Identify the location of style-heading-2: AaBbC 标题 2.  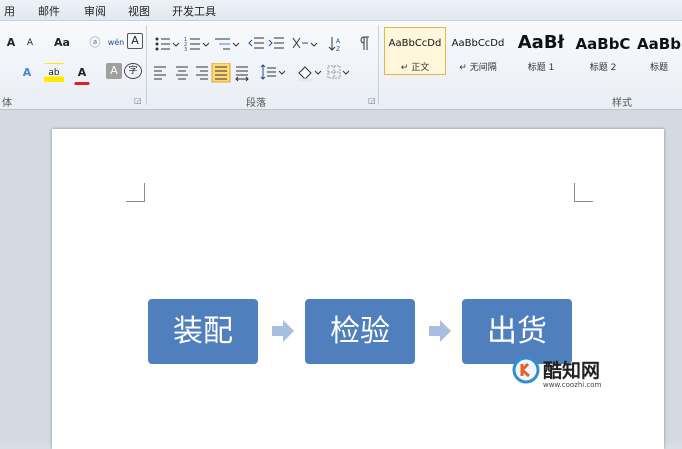
(603, 51).